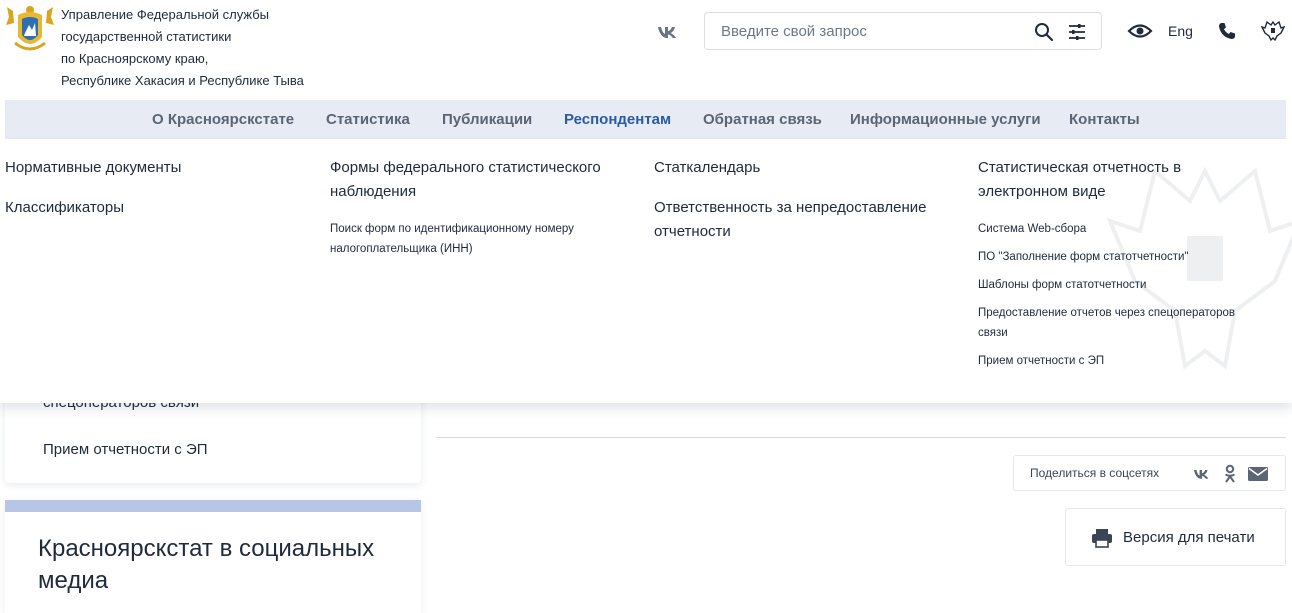  What do you see at coordinates (223, 119) in the screenshot?
I see `nav-item-about: О Красноярскстате` at bounding box center [223, 119].